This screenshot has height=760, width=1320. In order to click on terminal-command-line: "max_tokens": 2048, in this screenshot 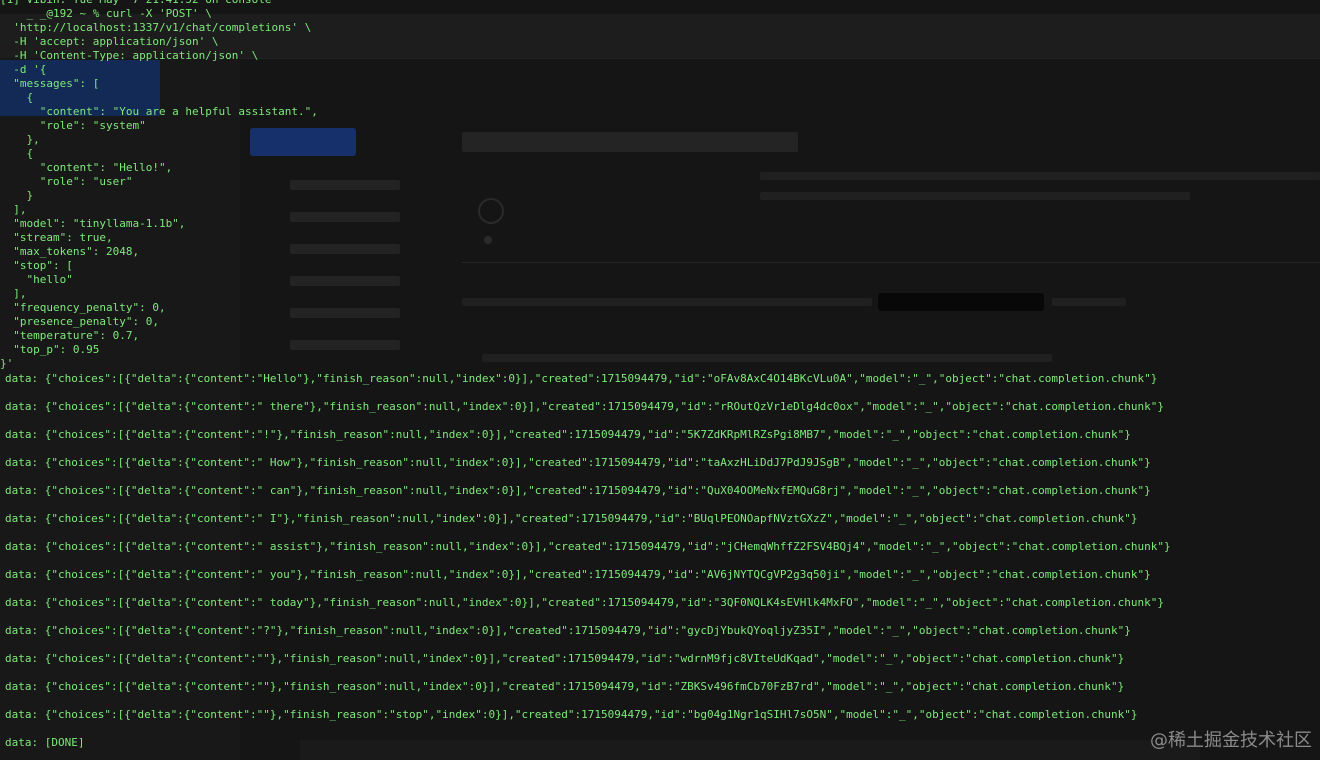, I will do `click(70, 251)`.